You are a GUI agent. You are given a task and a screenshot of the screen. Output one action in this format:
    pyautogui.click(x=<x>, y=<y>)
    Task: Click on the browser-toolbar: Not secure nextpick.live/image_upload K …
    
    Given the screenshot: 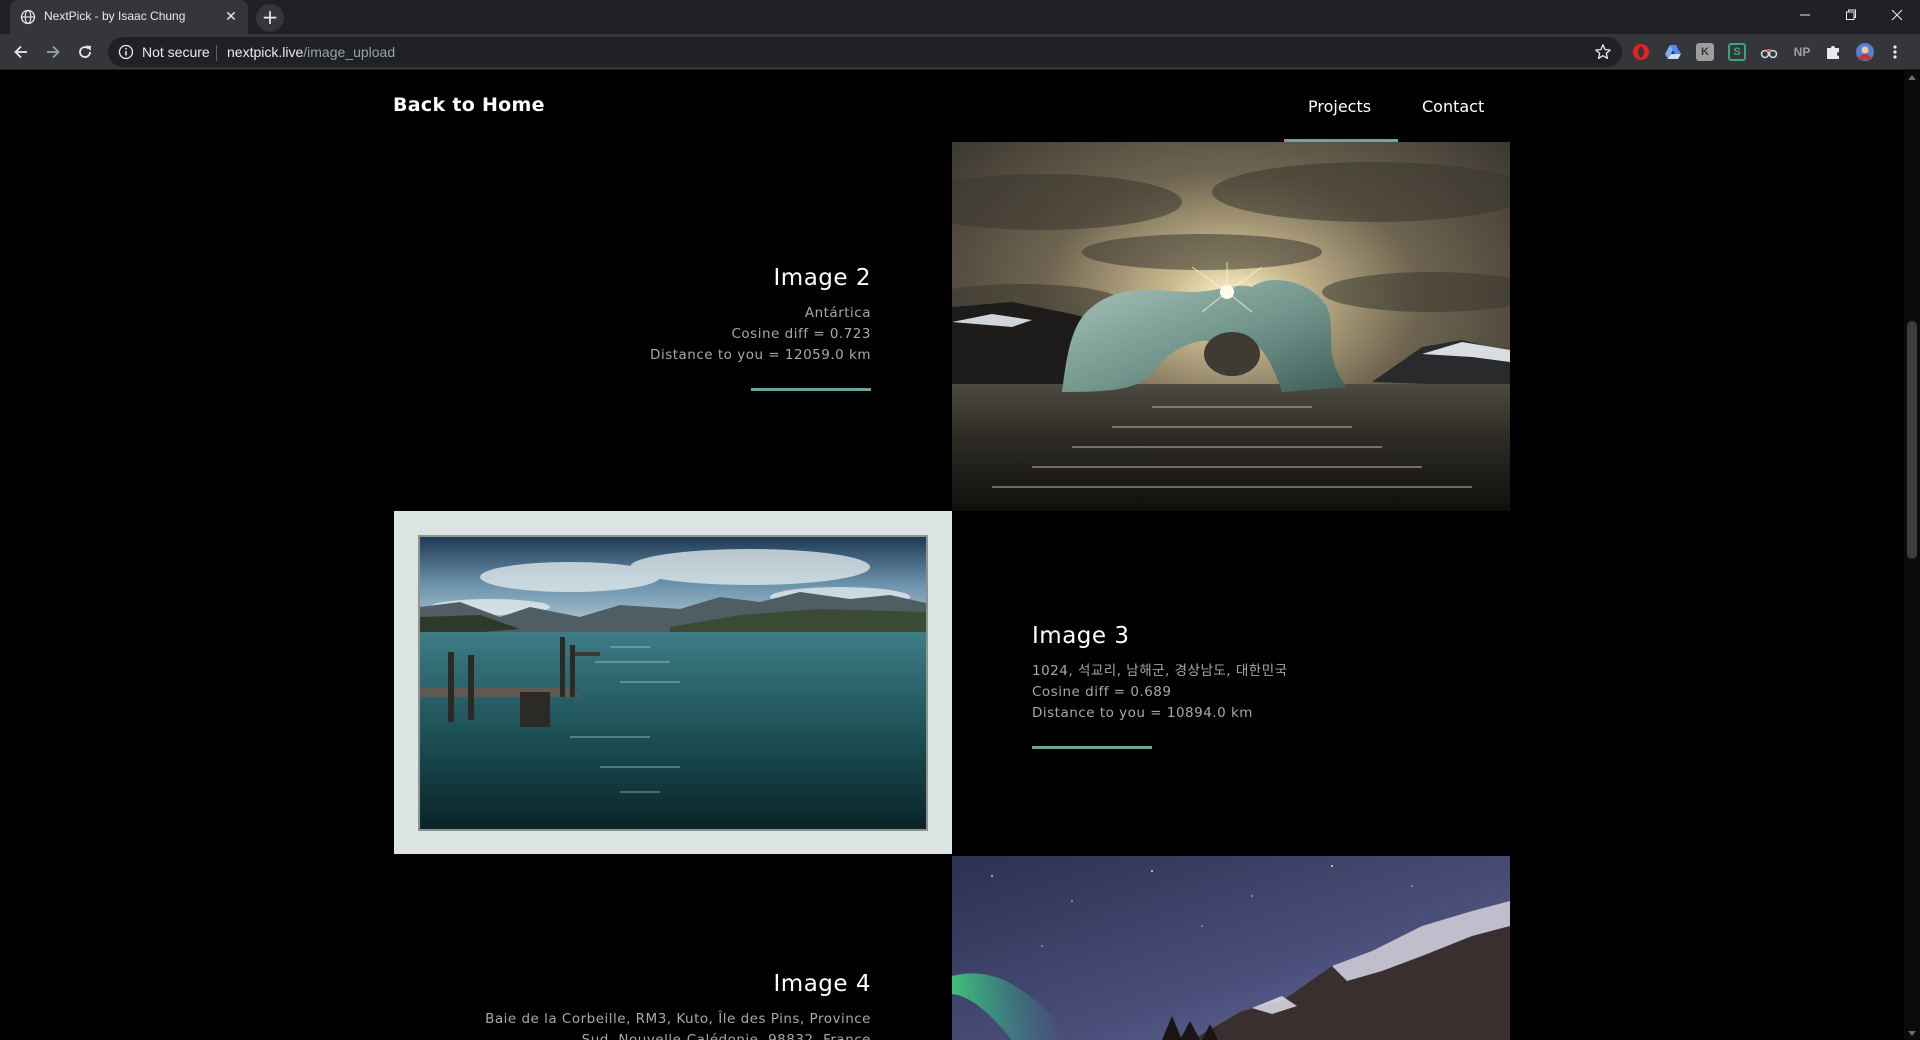 What is the action you would take?
    pyautogui.click(x=960, y=52)
    